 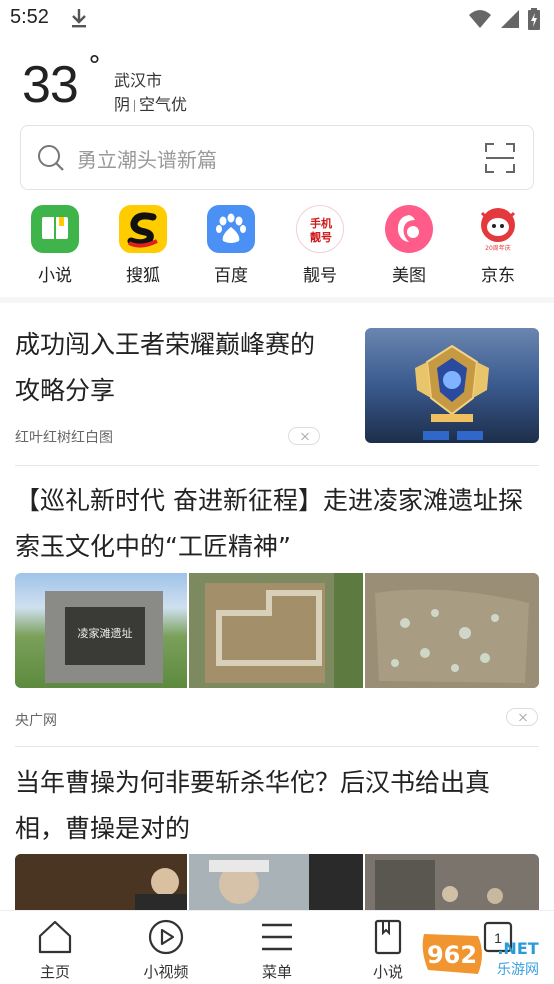 What do you see at coordinates (510, 21) in the screenshot?
I see `signal-icon` at bounding box center [510, 21].